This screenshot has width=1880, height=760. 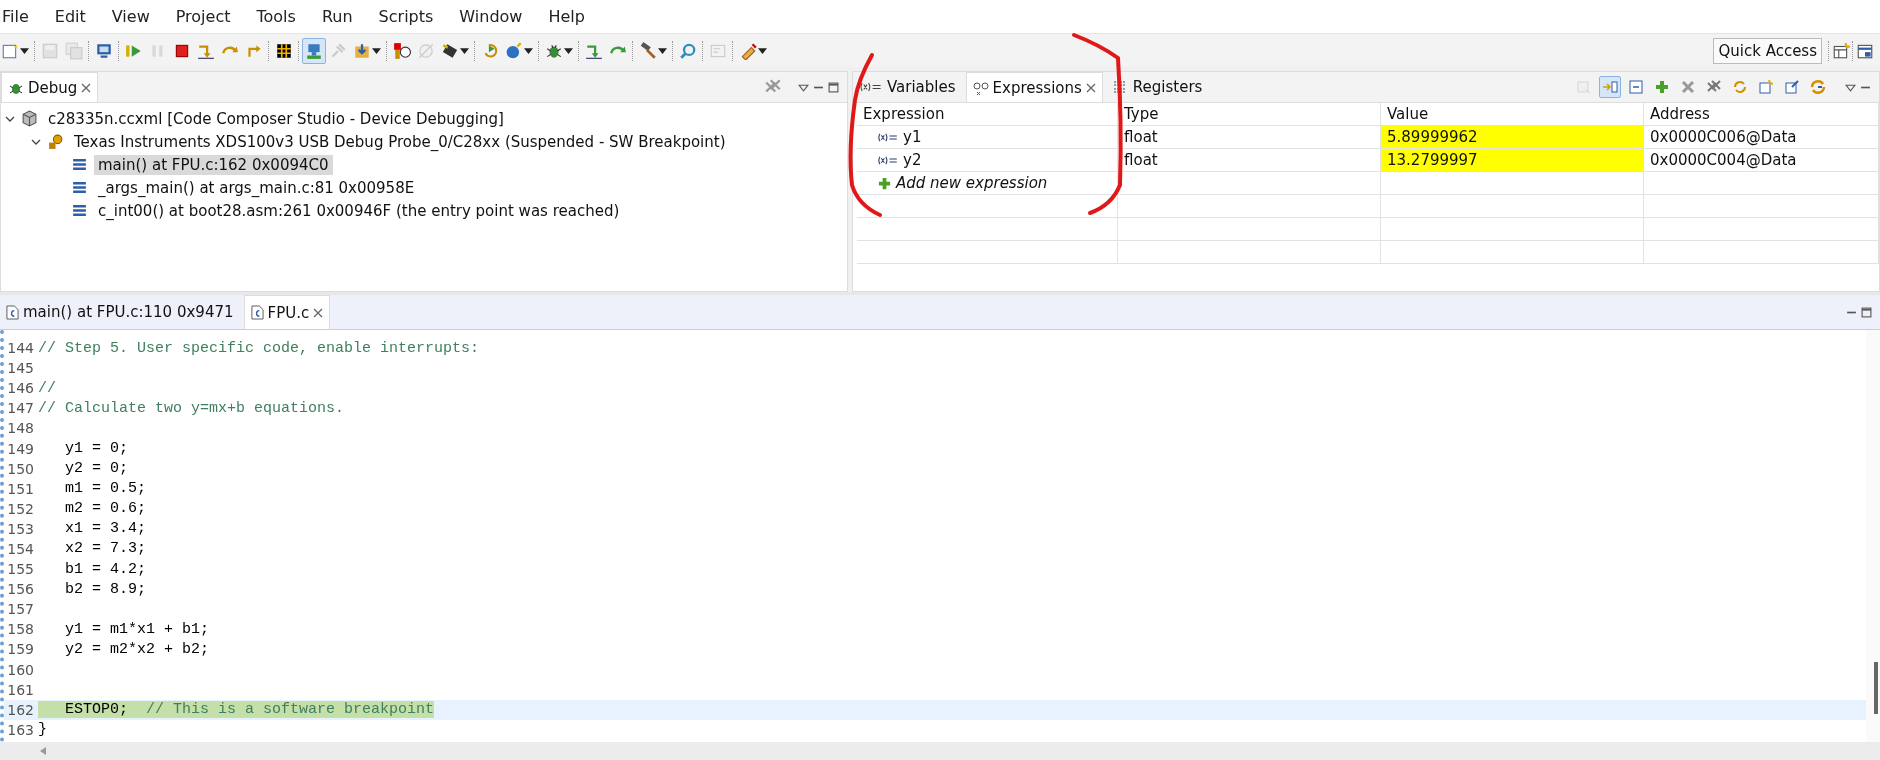 I want to click on perspective-icon, so click(x=1841, y=50).